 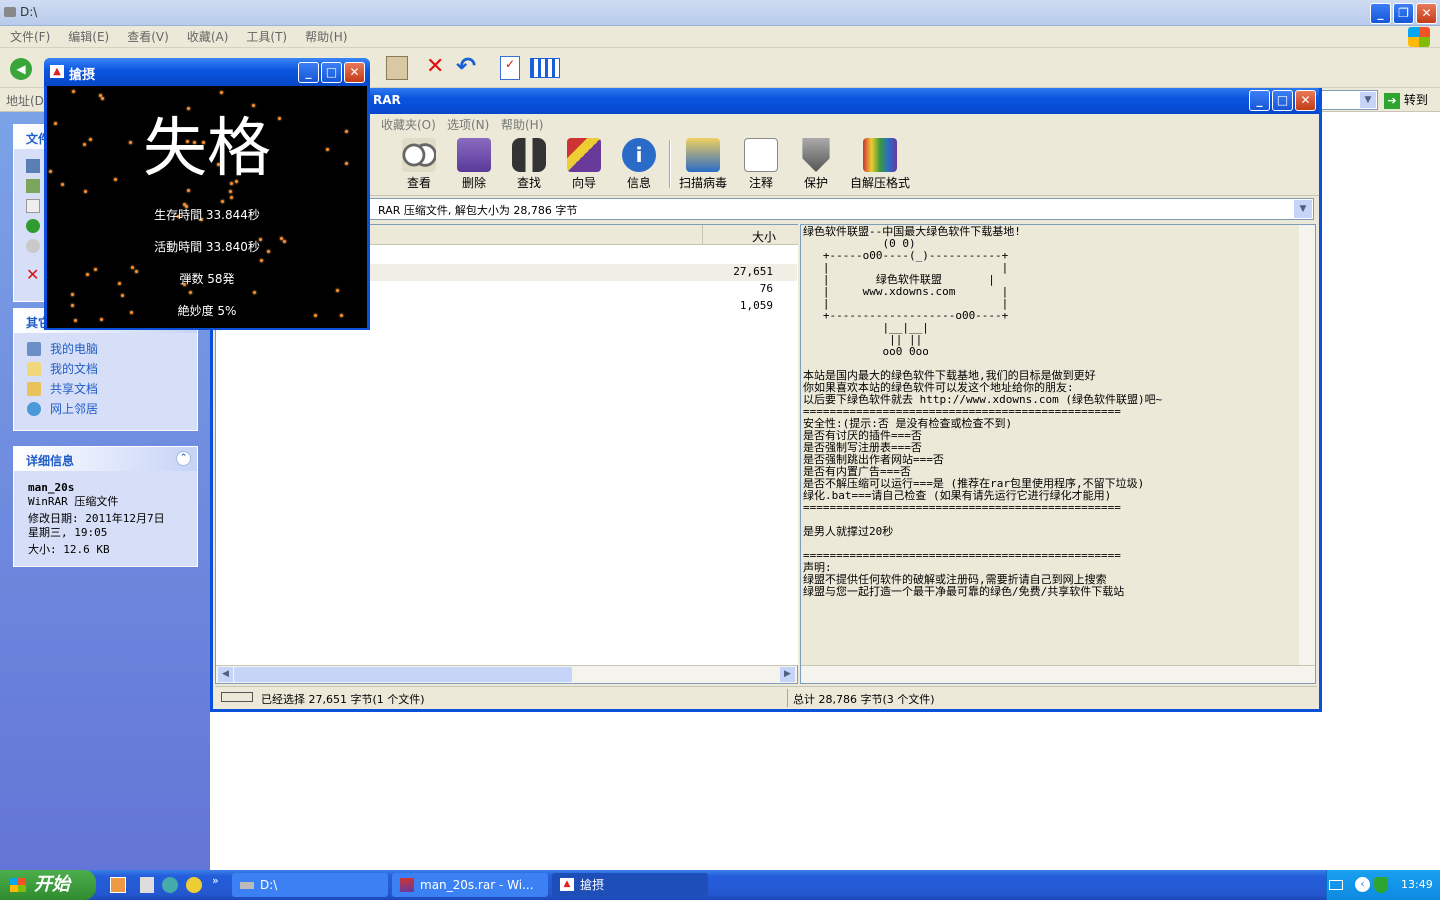 What do you see at coordinates (50, 461) in the screenshot?
I see `details-title-label: 详细信息` at bounding box center [50, 461].